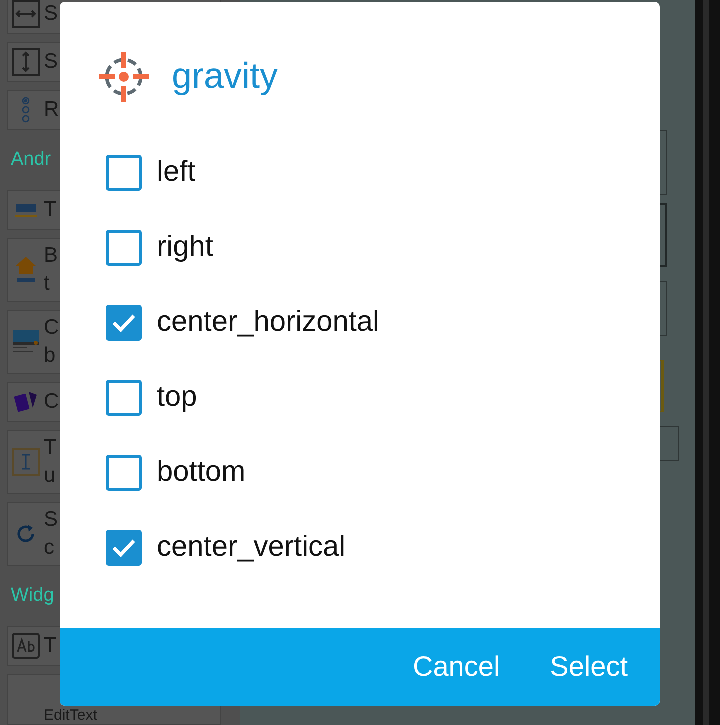 Image resolution: width=720 pixels, height=725 pixels. What do you see at coordinates (26, 534) in the screenshot?
I see `refresh-icon` at bounding box center [26, 534].